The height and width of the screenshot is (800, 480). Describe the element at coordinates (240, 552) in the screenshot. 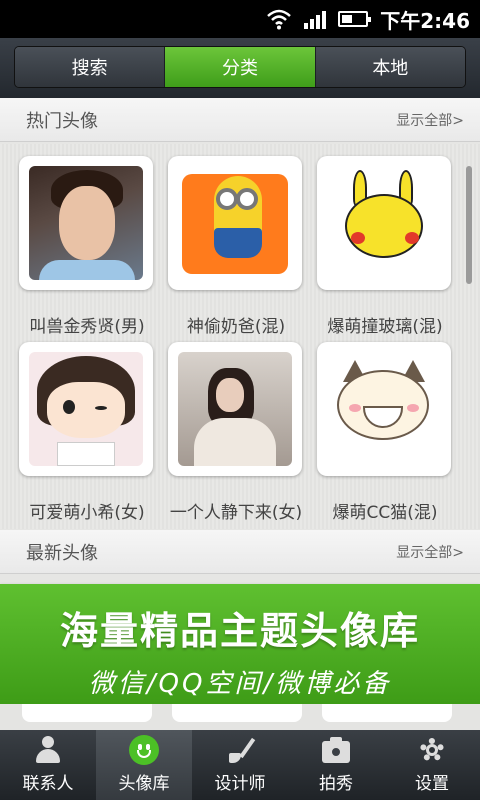

I see `new-section-header: 最新头像 显示全部>` at that location.